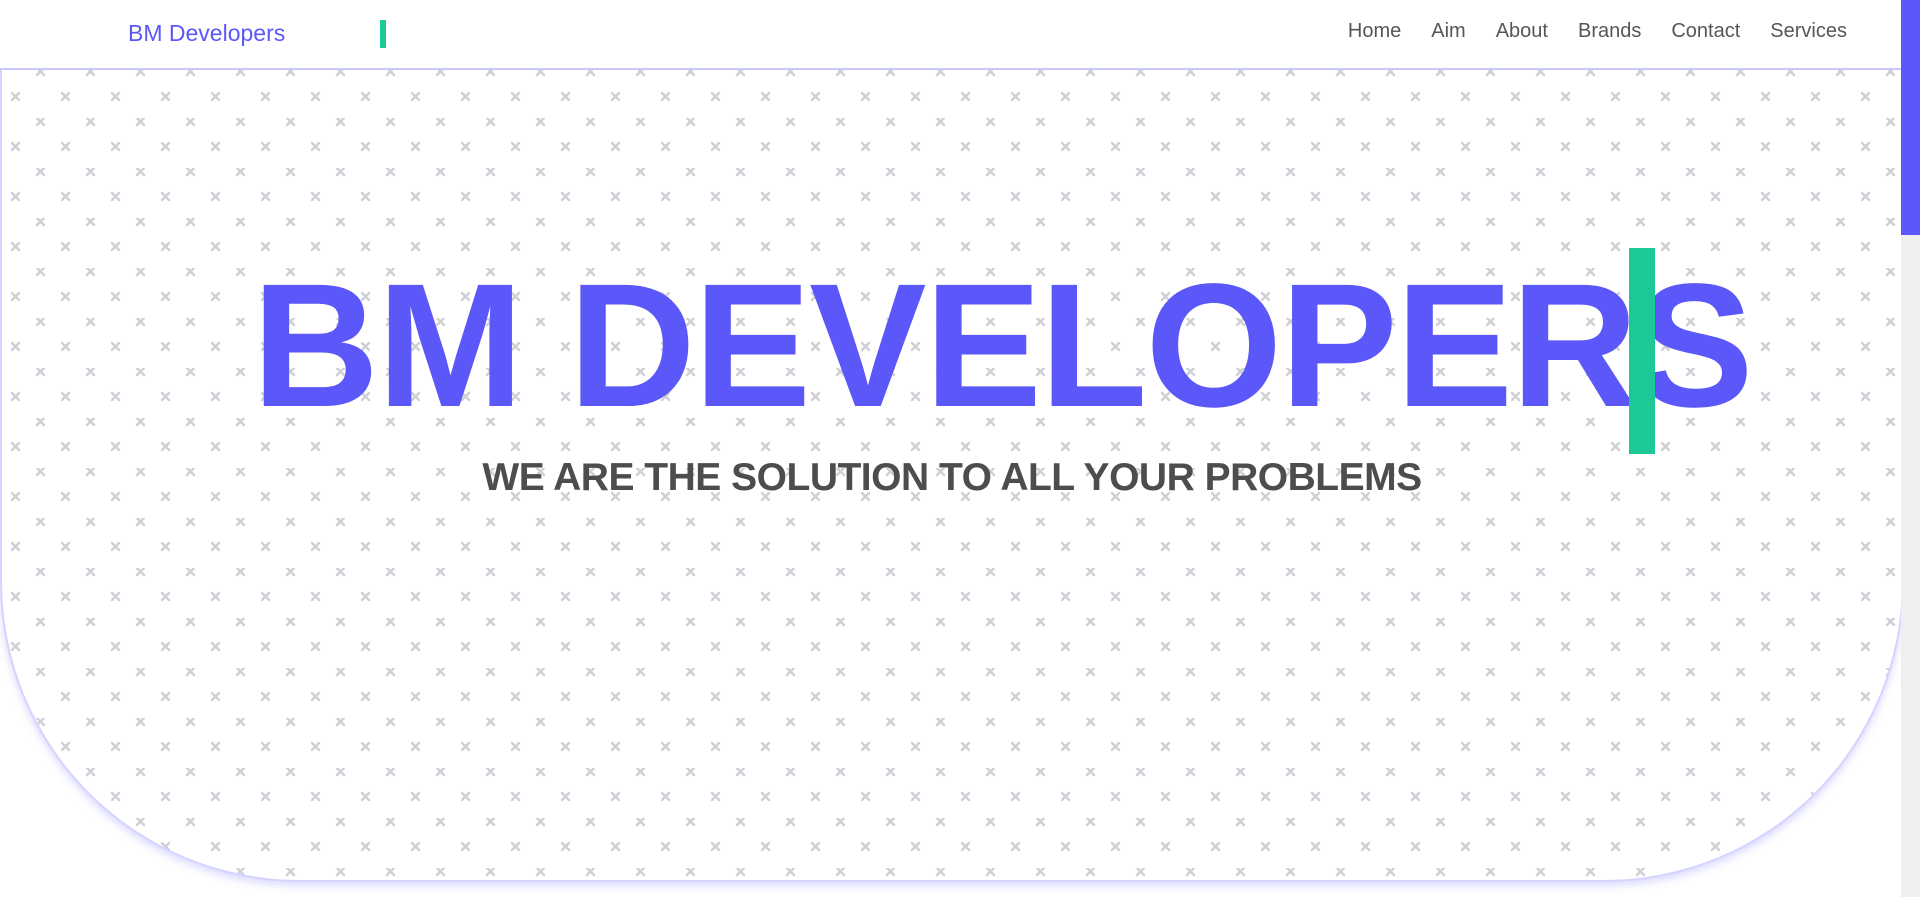  I want to click on nav-link-contact: Contact, so click(1705, 31).